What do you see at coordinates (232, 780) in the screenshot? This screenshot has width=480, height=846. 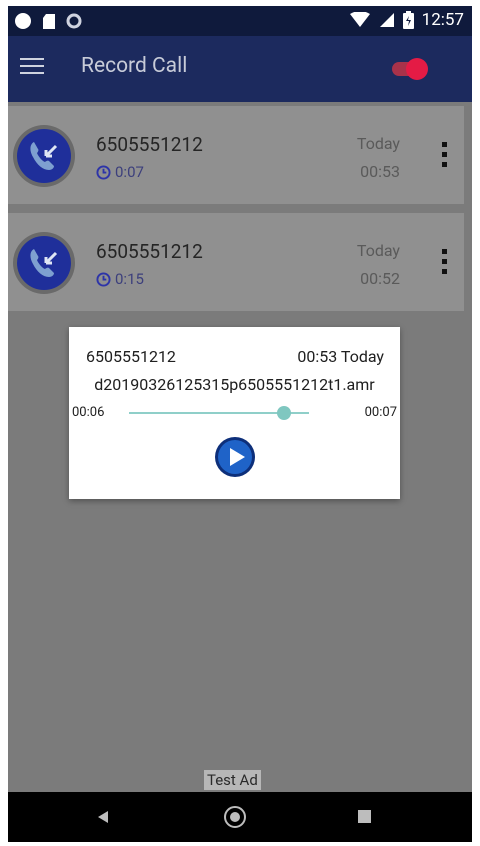 I see `test-ad-label: Test Ad` at bounding box center [232, 780].